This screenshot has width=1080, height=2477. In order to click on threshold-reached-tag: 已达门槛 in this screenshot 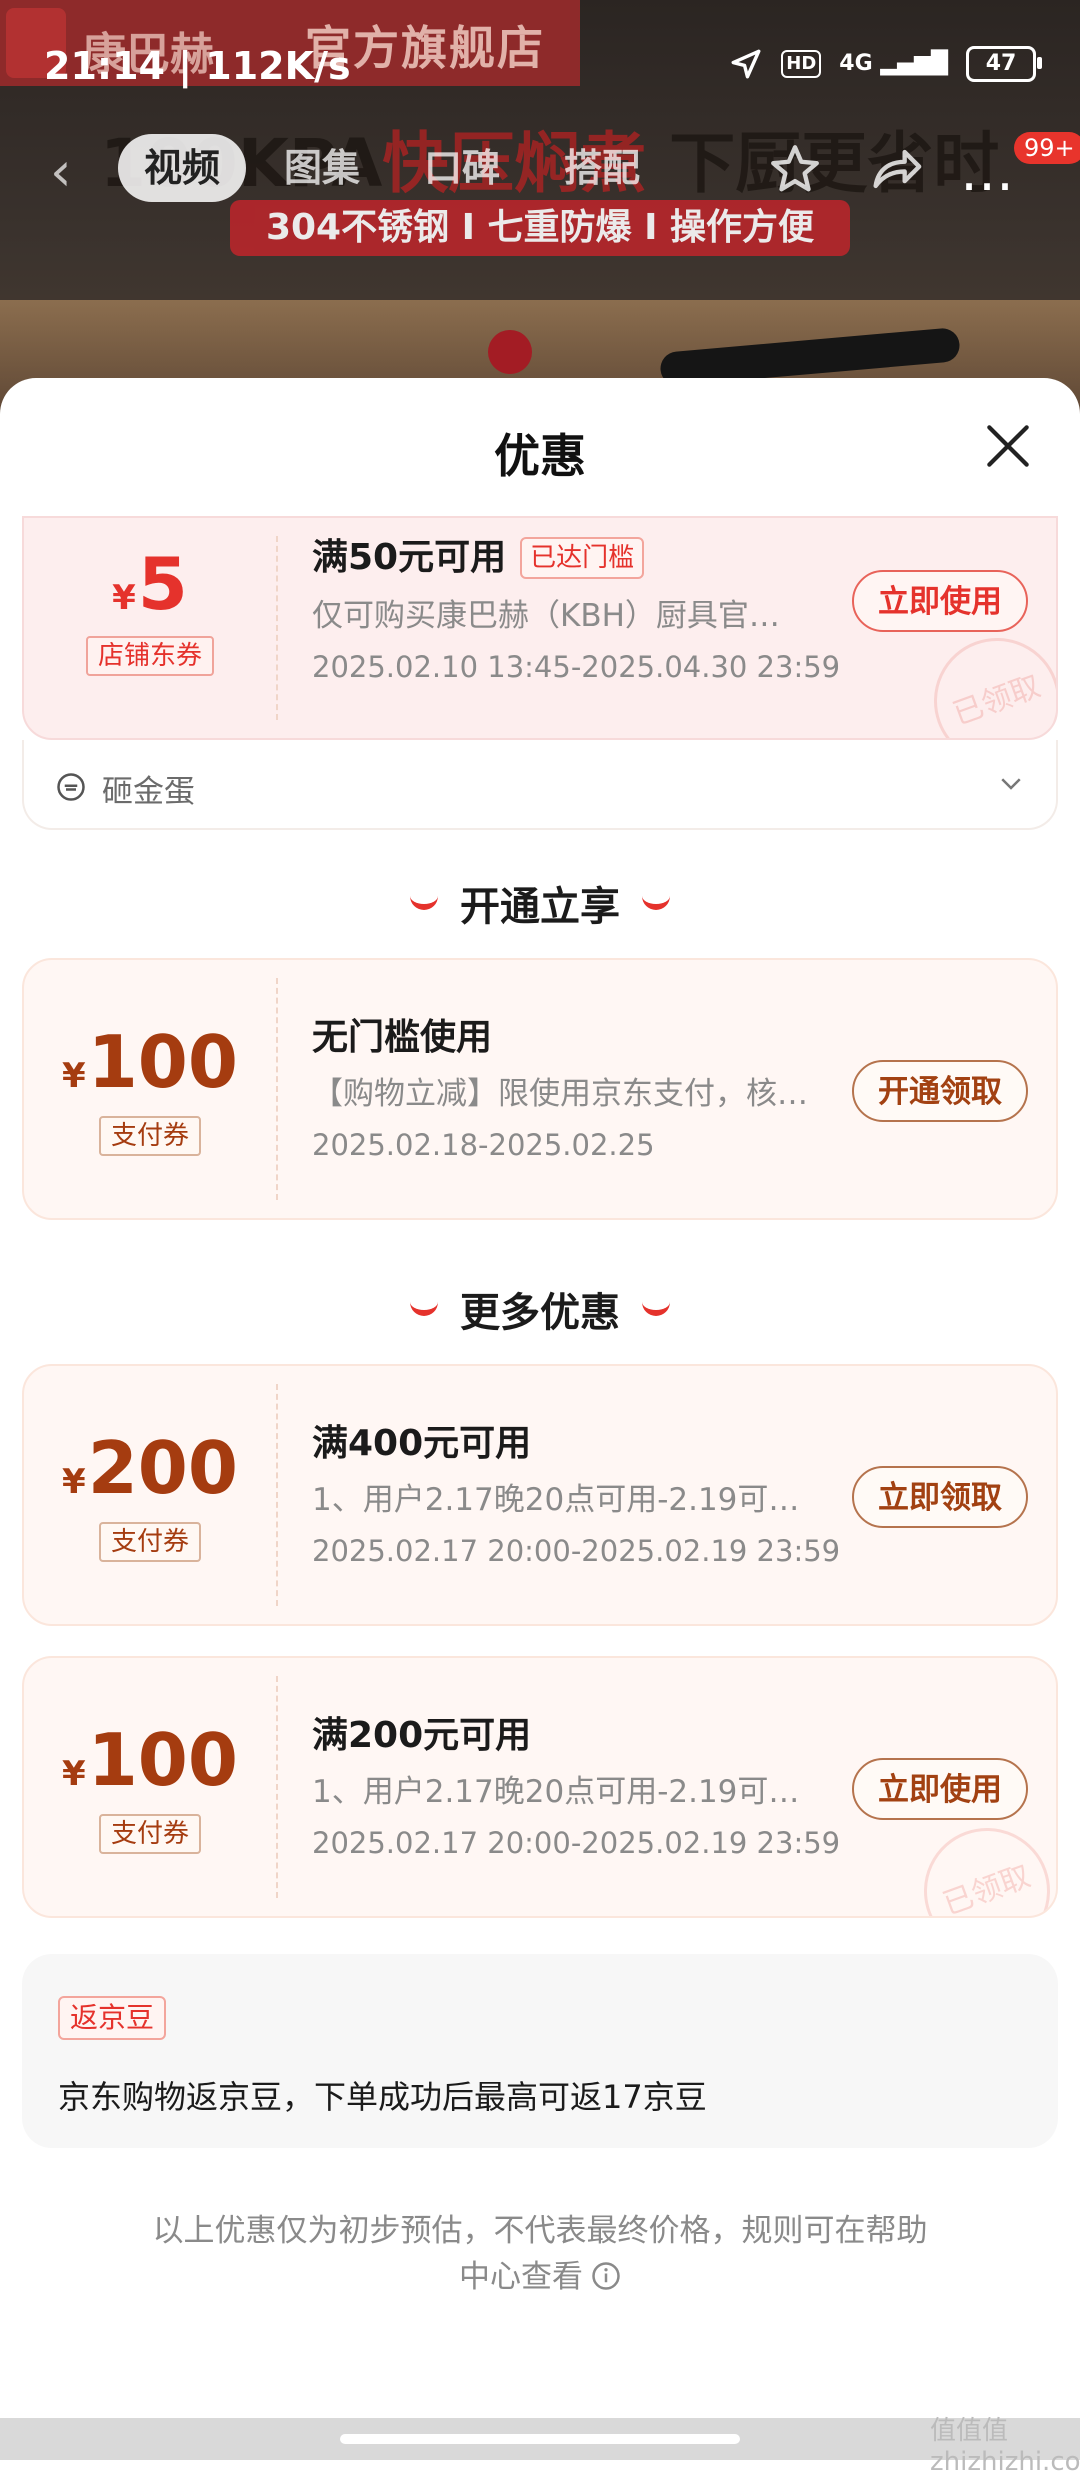, I will do `click(582, 558)`.